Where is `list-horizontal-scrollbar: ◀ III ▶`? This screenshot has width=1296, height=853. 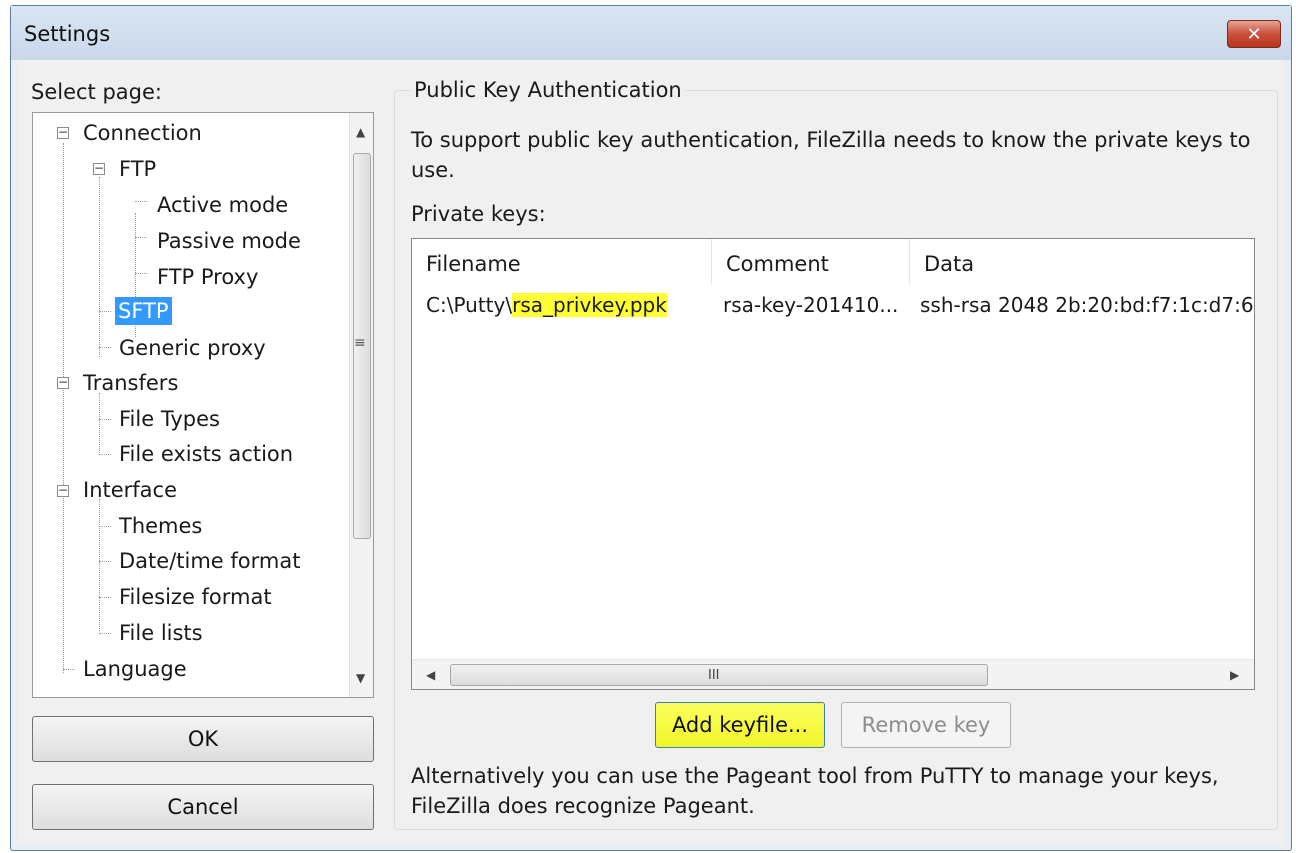 list-horizontal-scrollbar: ◀ III ▶ is located at coordinates (833, 674).